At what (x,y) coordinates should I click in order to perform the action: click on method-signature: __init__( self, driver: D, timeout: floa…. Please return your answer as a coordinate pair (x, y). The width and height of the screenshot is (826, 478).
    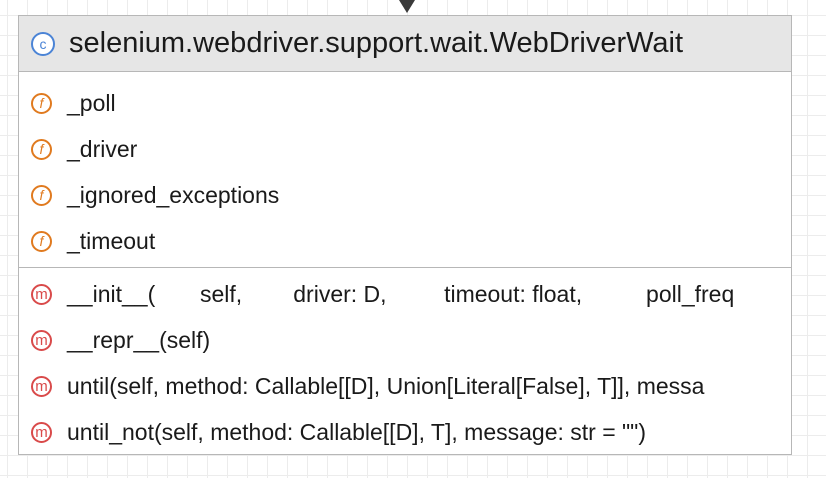
    Looking at the image, I should click on (401, 293).